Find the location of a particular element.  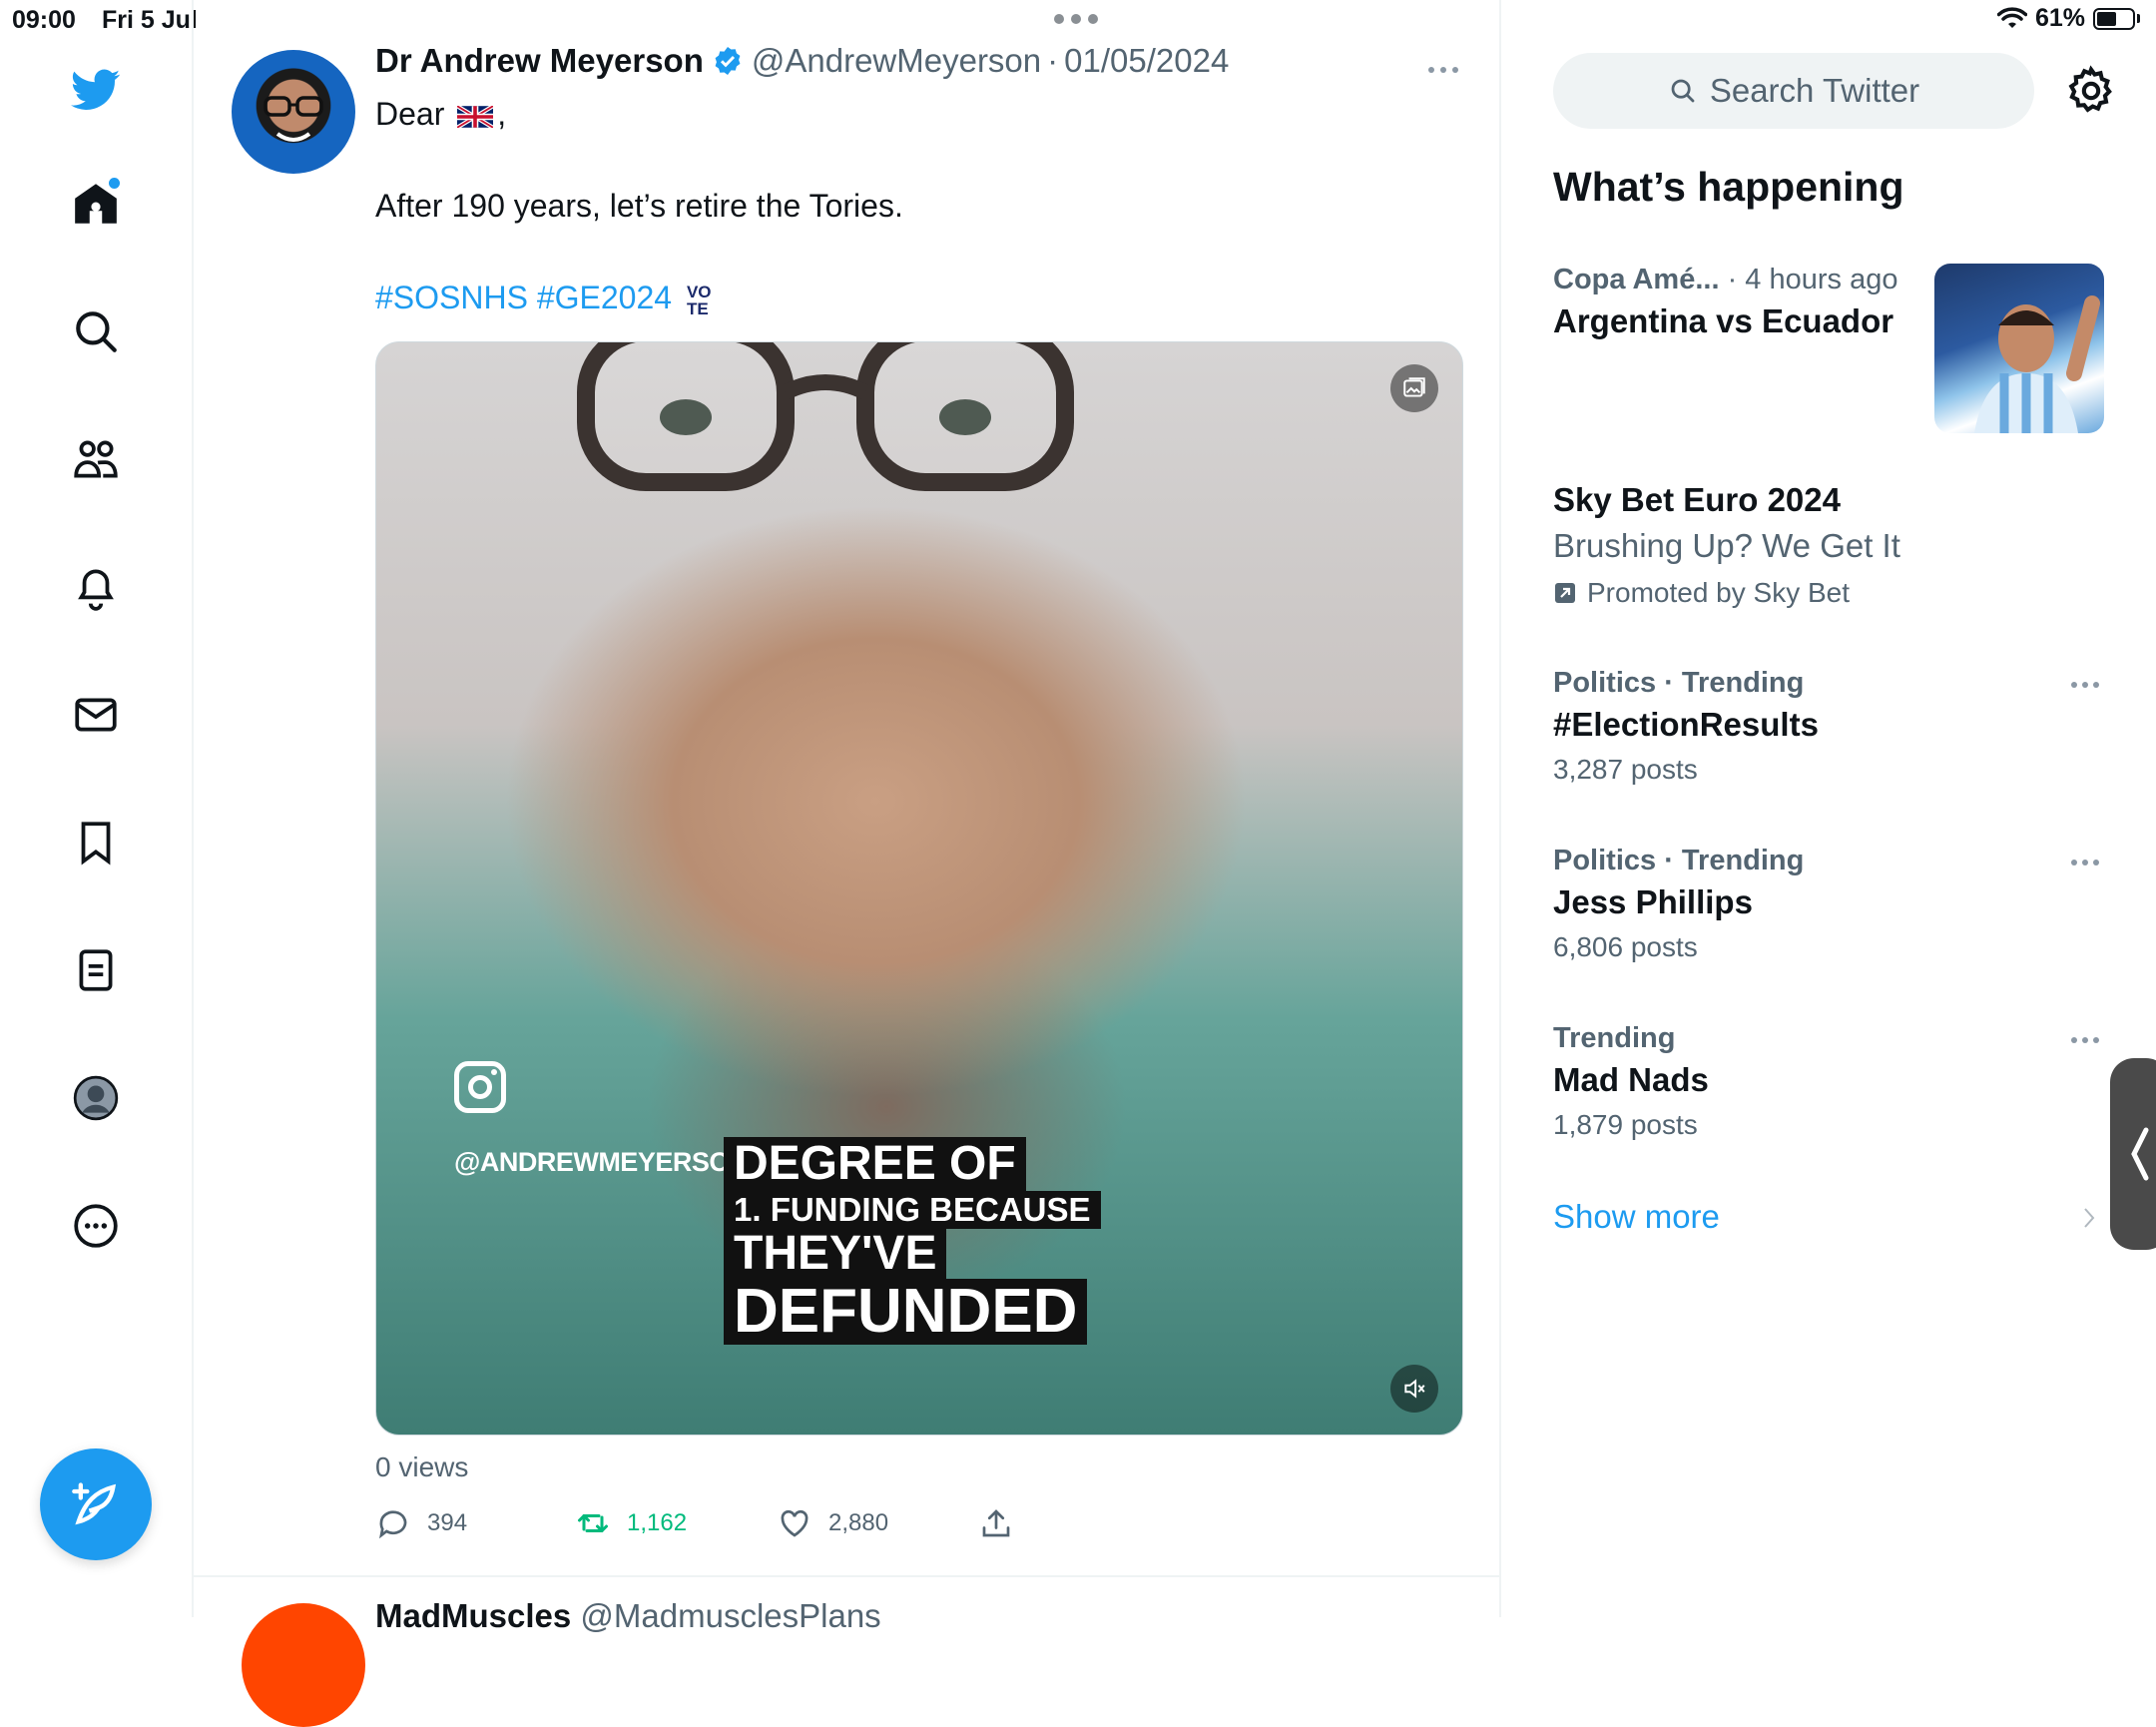

next-tweet-author-name: MadMuscles is located at coordinates (473, 1615).